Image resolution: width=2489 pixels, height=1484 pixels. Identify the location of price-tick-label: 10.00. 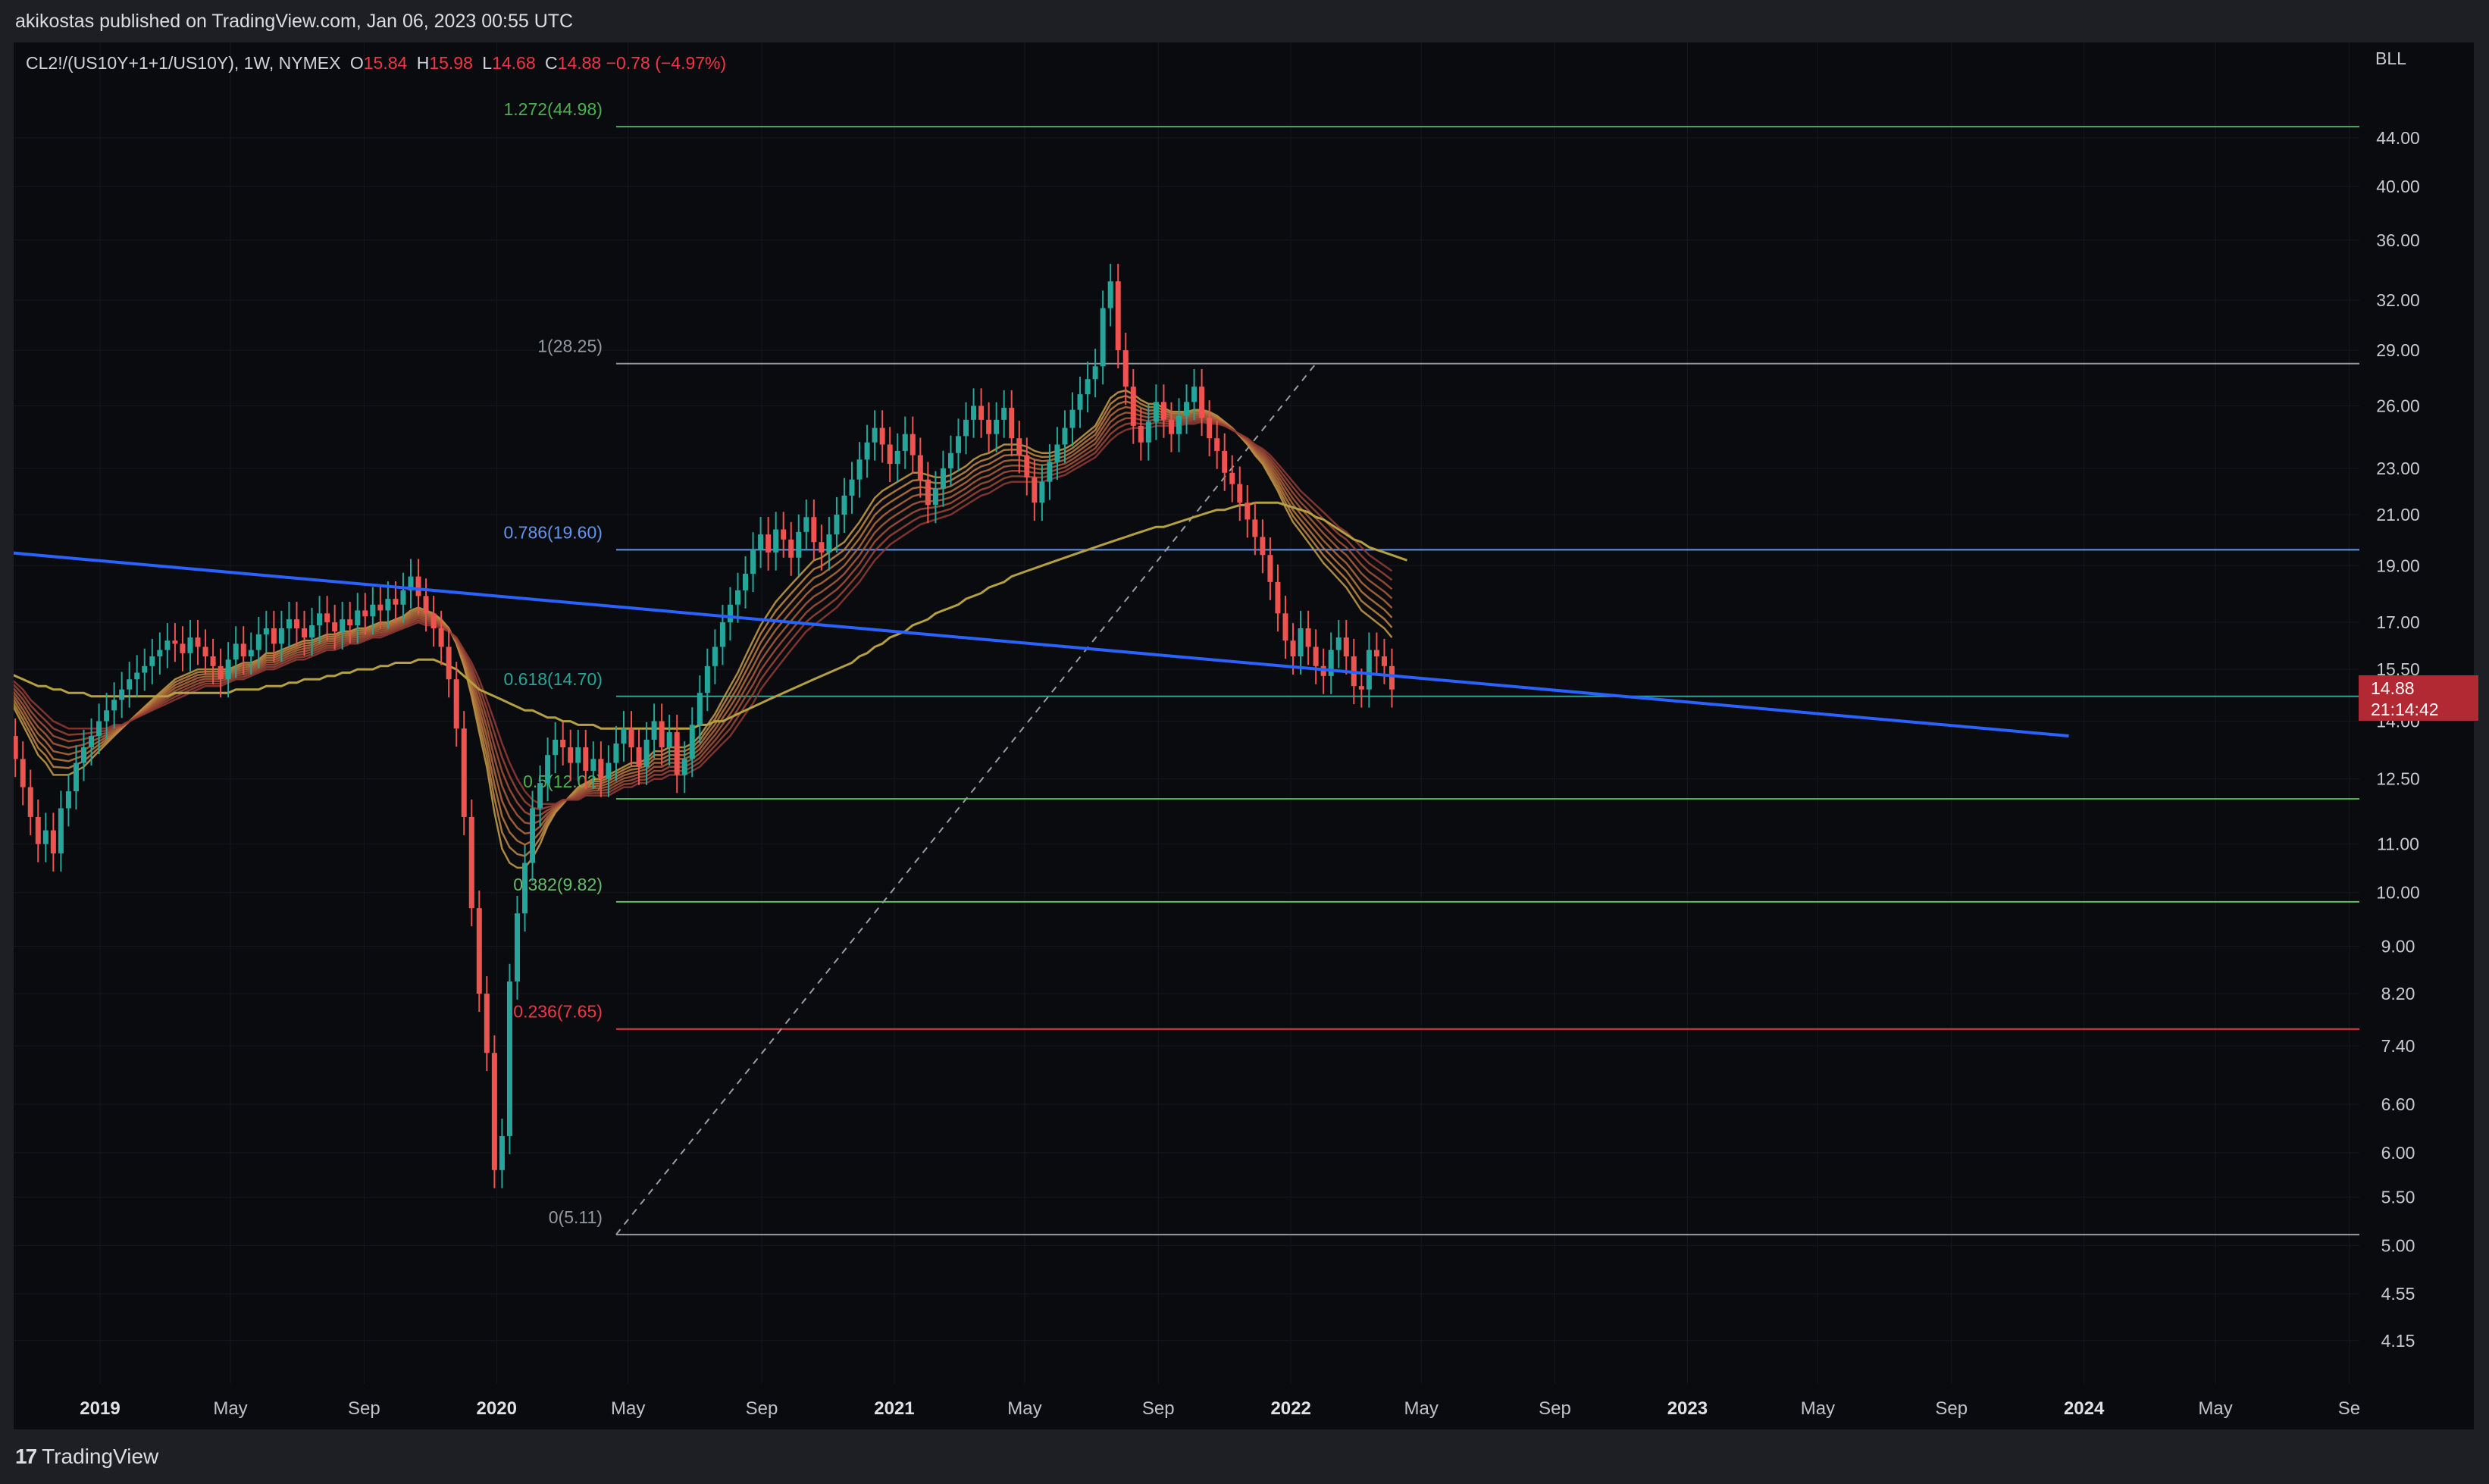
(2398, 893).